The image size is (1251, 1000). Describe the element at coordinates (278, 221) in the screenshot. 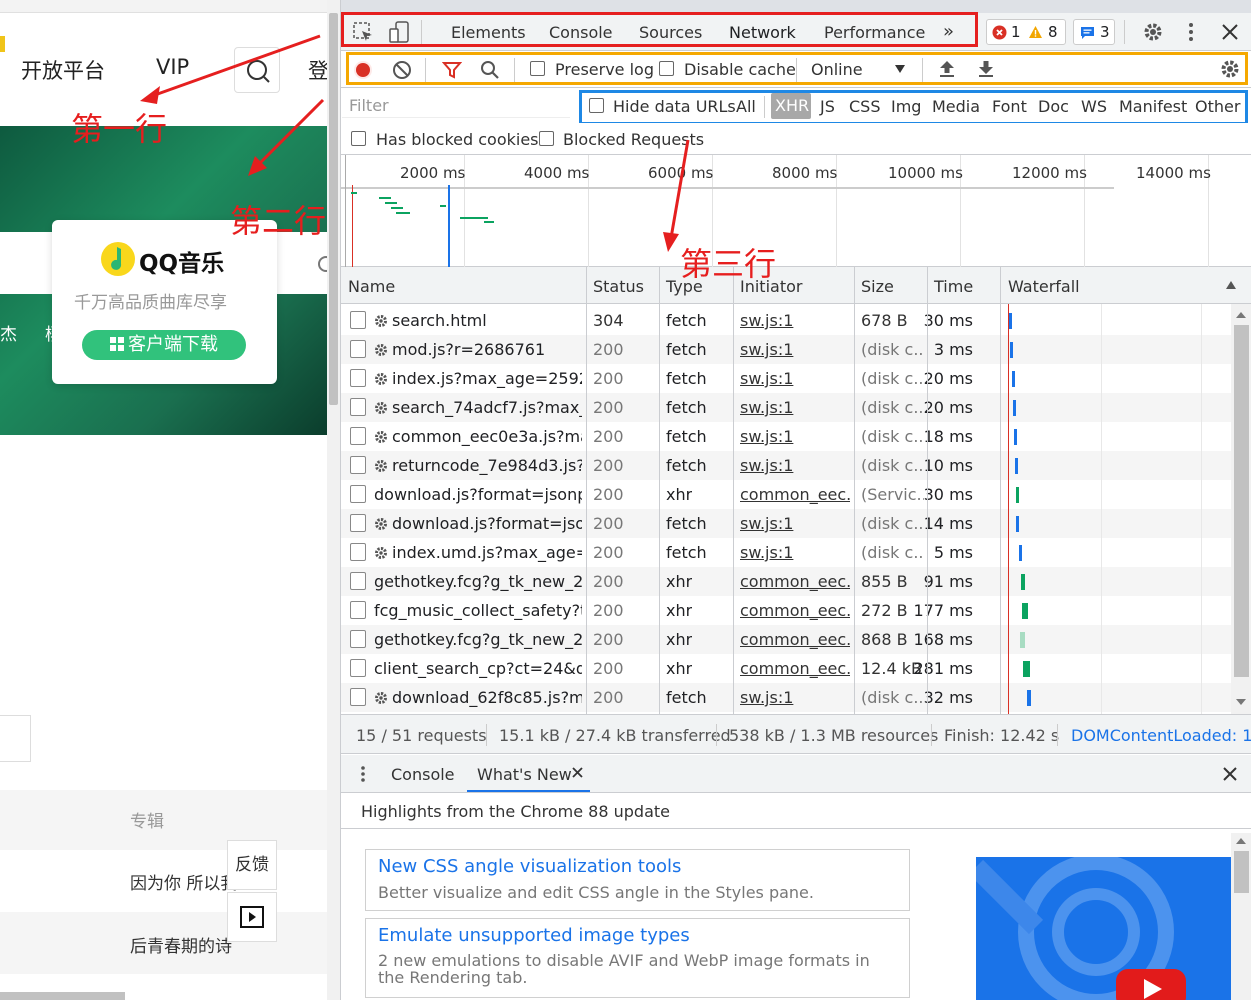

I see `annotation-label-row2: 第二行` at that location.